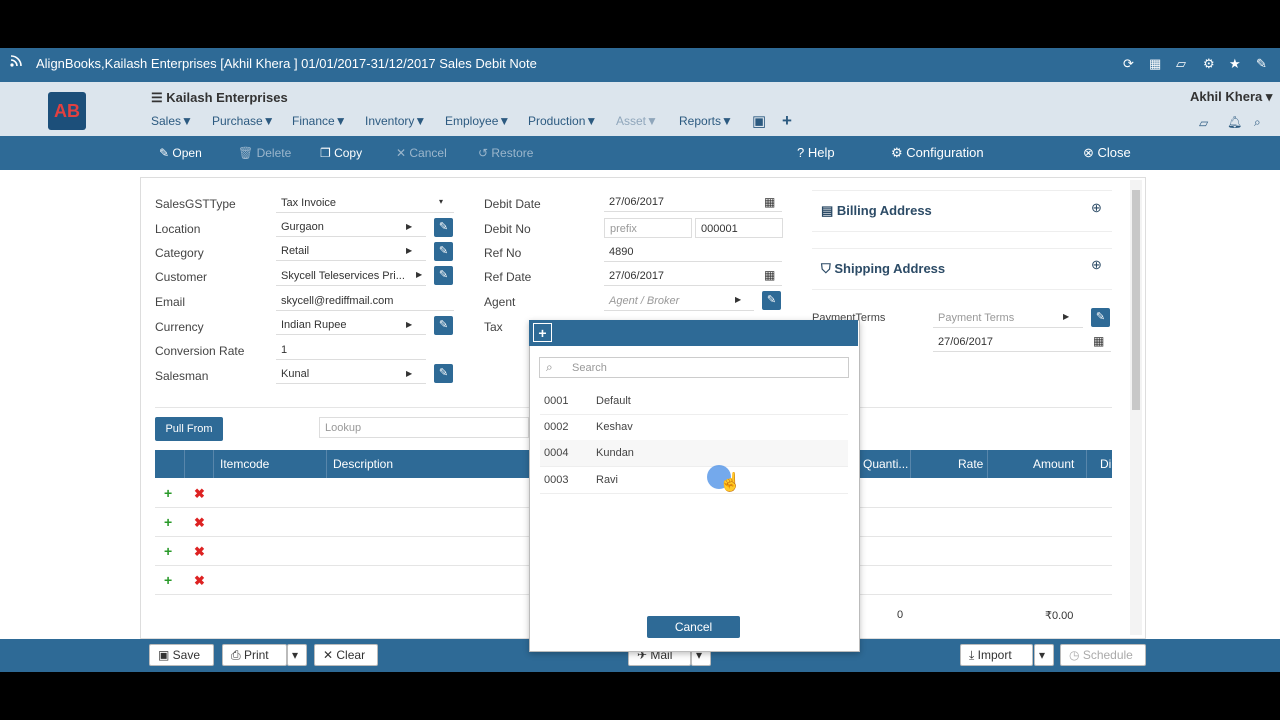 This screenshot has width=1280, height=720. What do you see at coordinates (1044, 655) in the screenshot?
I see `import-dropdown-chevron-icon: ▾` at bounding box center [1044, 655].